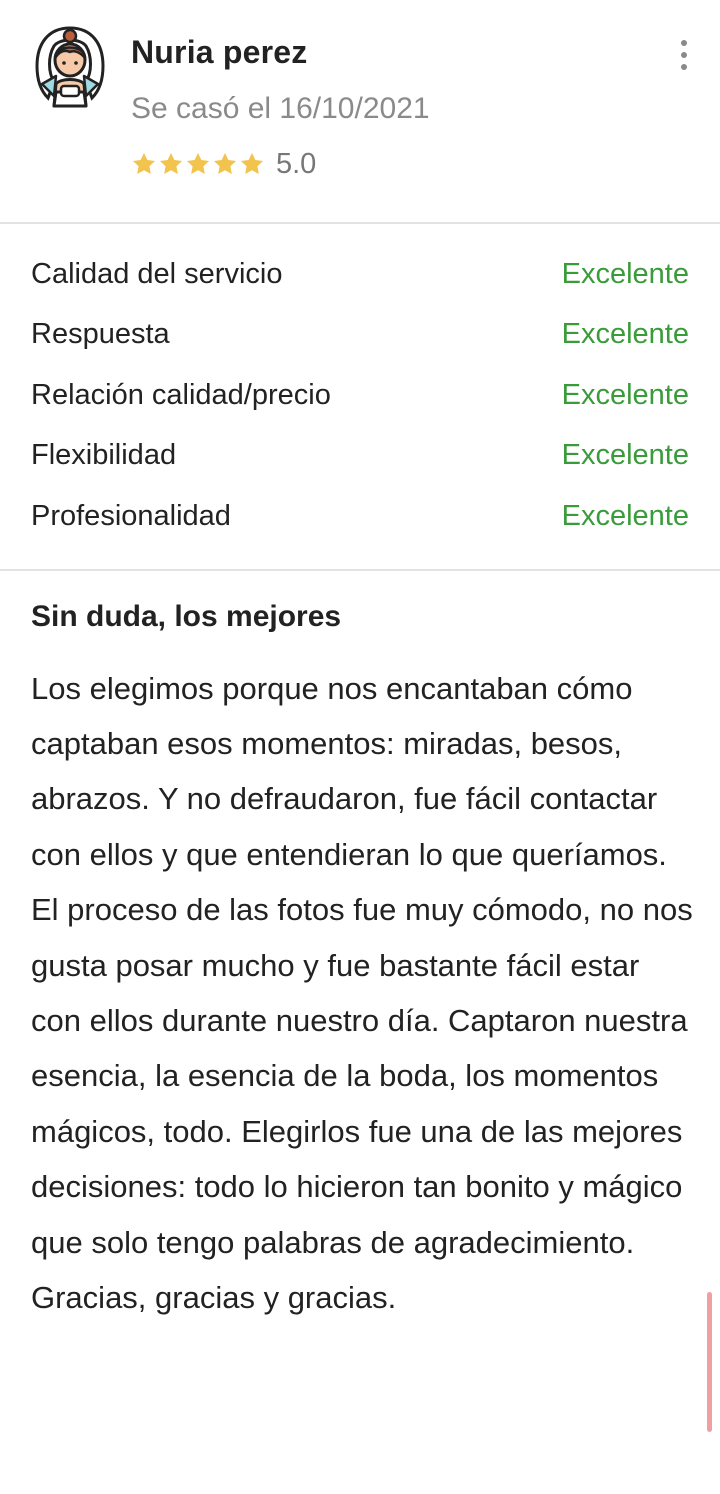 The width and height of the screenshot is (720, 1494). What do you see at coordinates (219, 52) in the screenshot?
I see `reviewer-name: Nuria perez` at bounding box center [219, 52].